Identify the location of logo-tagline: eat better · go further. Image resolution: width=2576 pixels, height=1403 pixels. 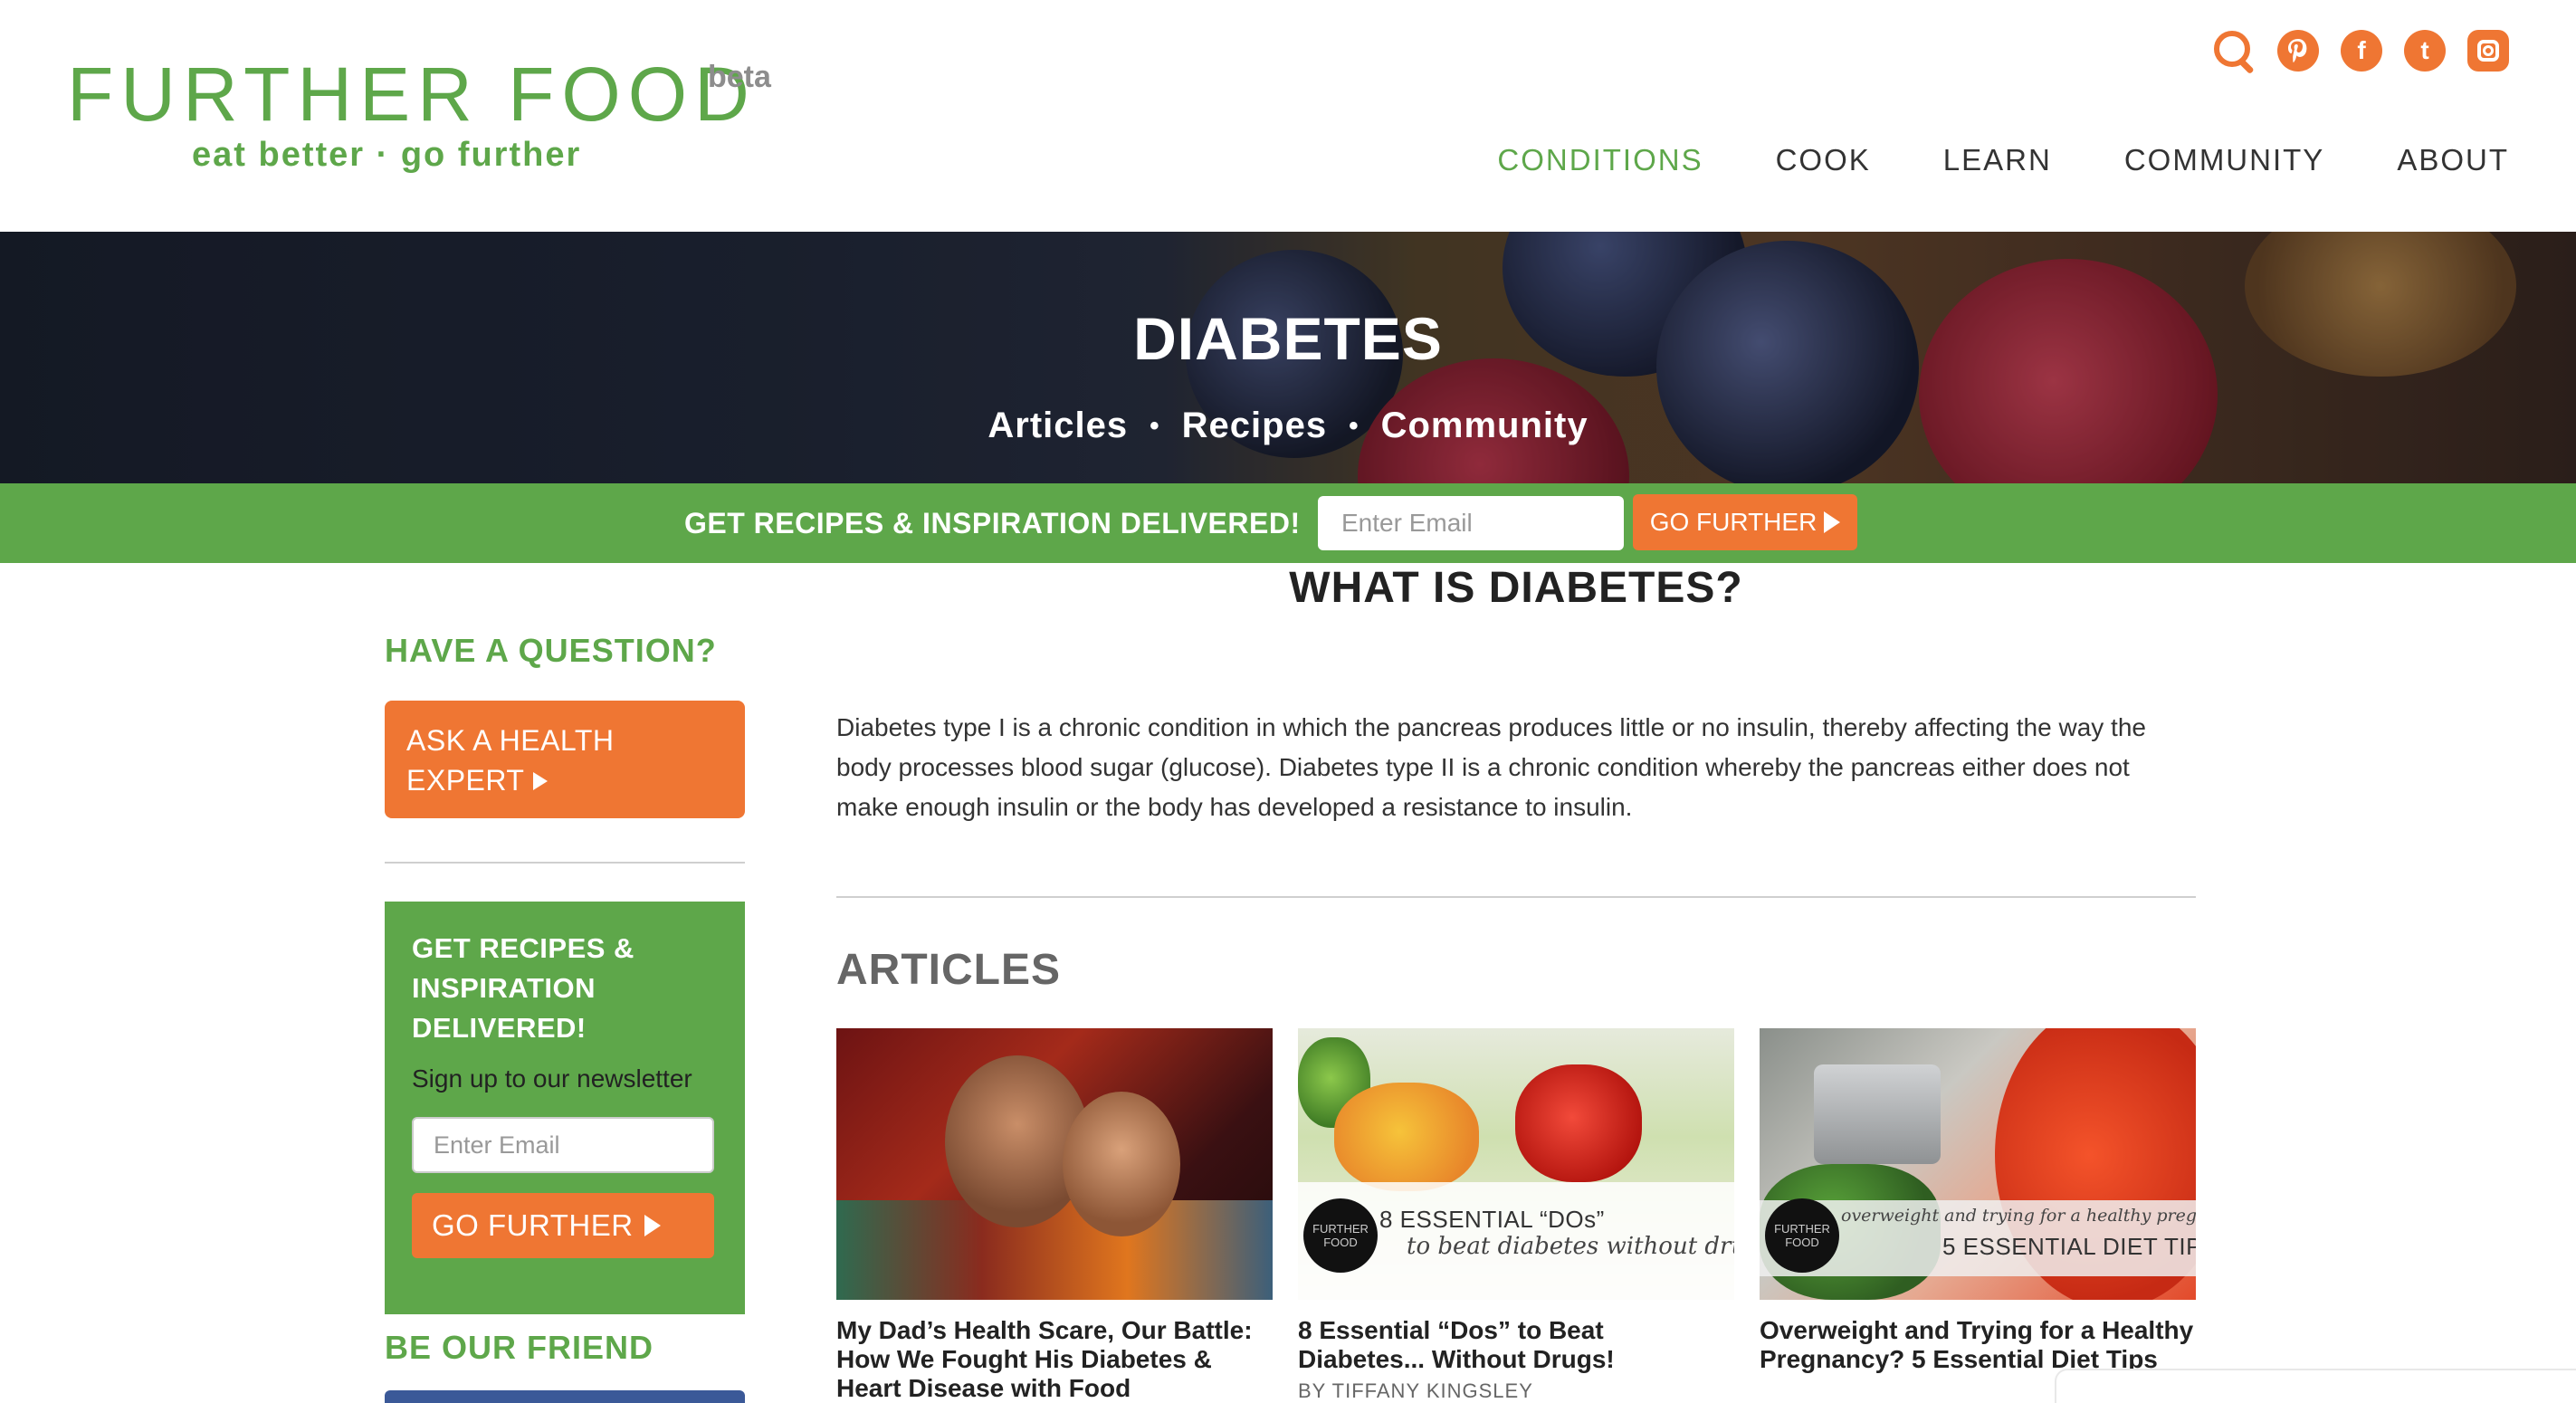
(387, 155).